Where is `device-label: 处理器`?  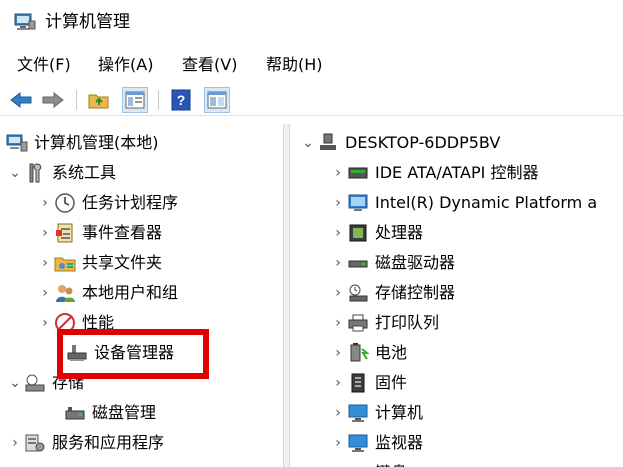 device-label: 处理器 is located at coordinates (399, 232).